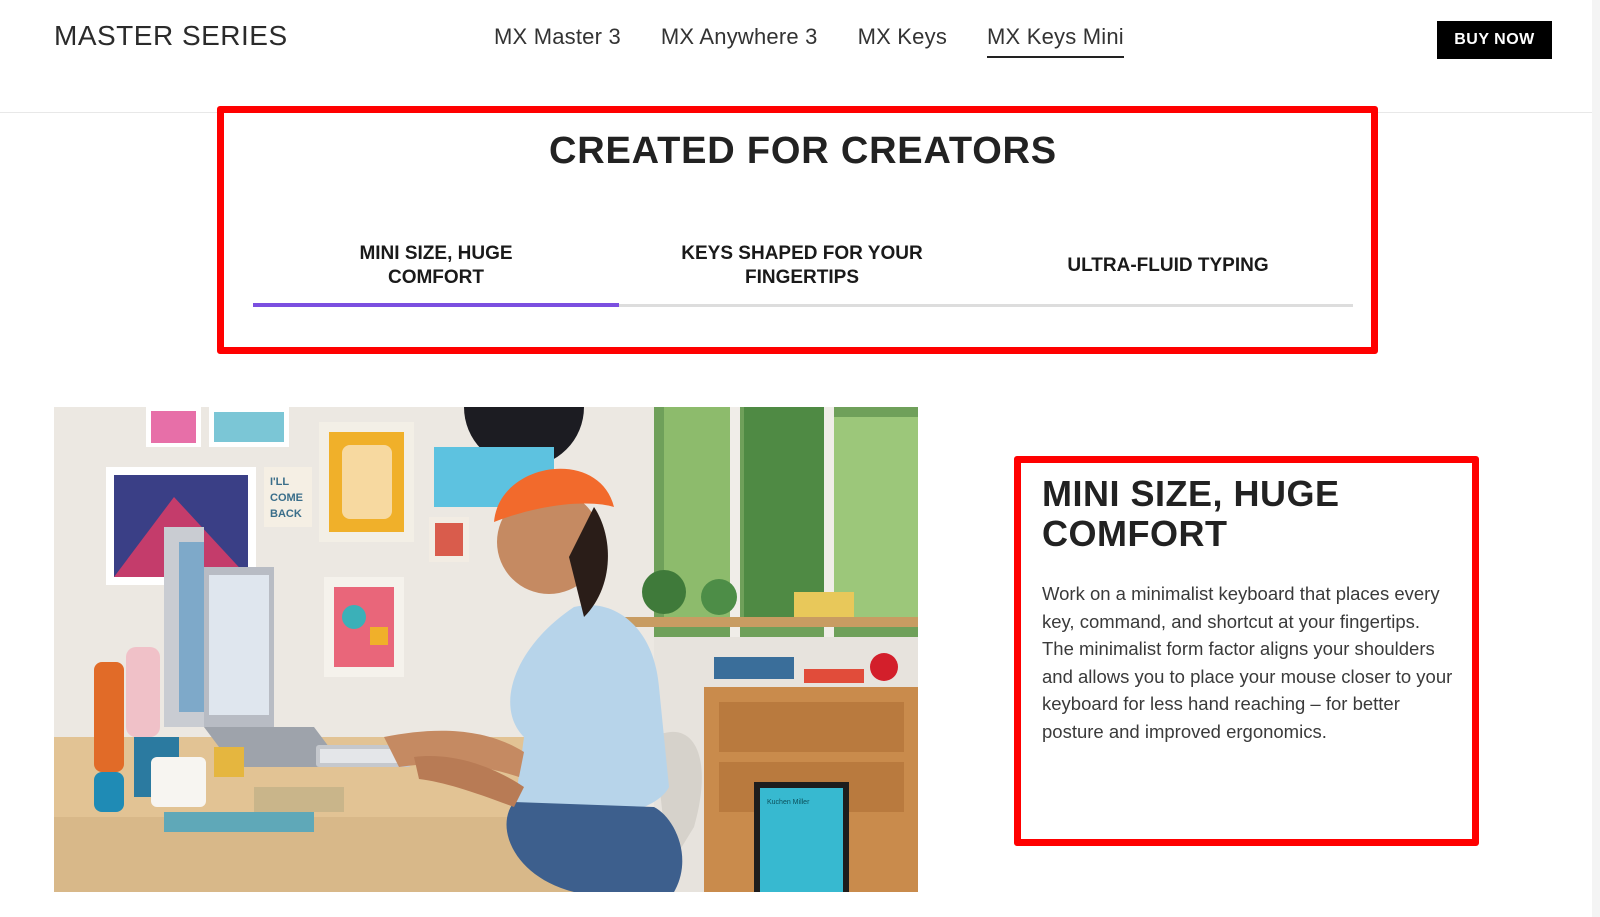 The height and width of the screenshot is (917, 1600). Describe the element at coordinates (1191, 513) in the screenshot. I see `feature-title: MINI SIZE, HUGE COMFORT` at that location.